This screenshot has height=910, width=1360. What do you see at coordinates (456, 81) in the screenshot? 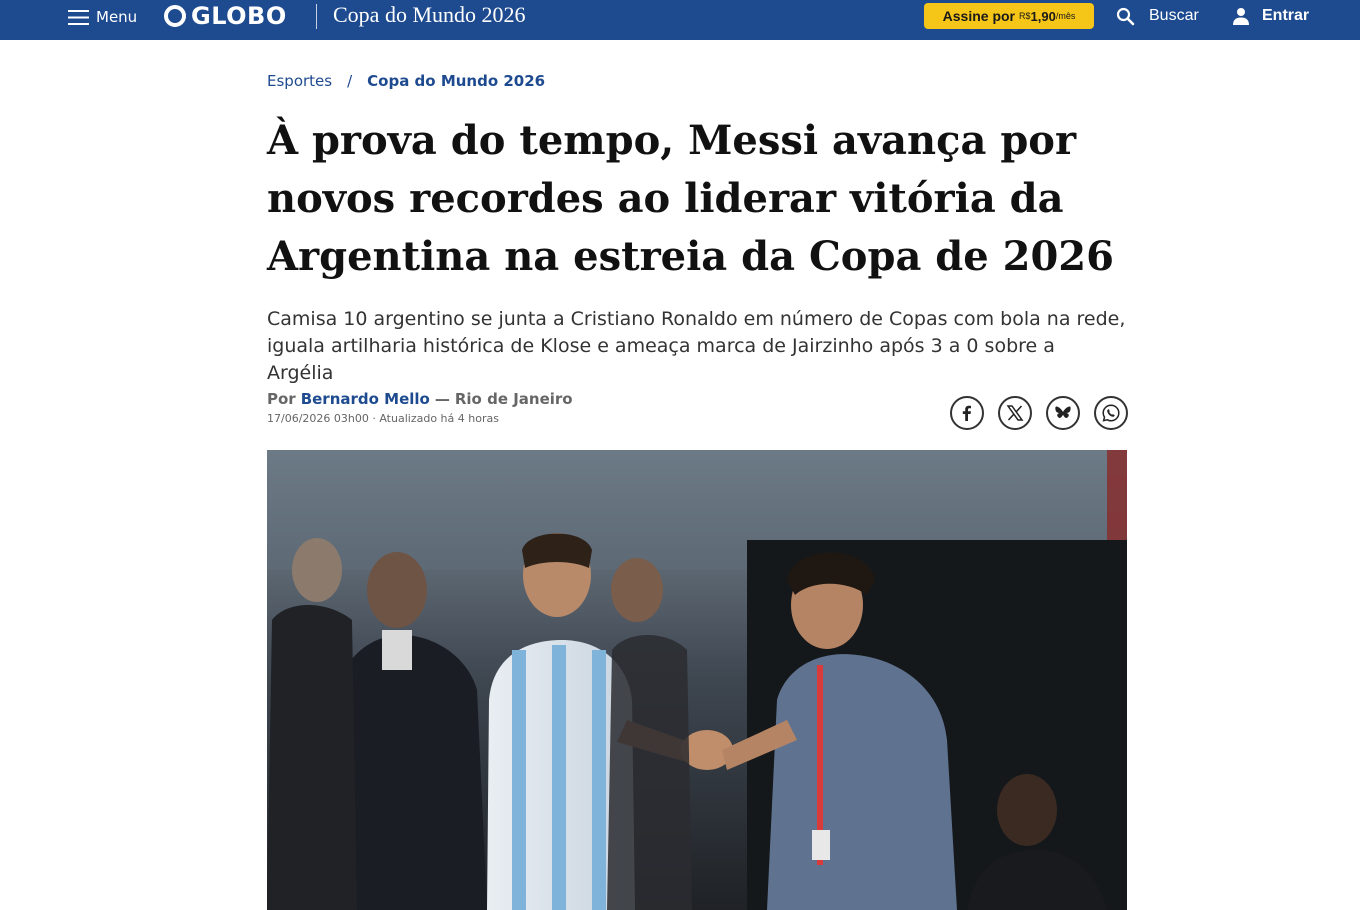
I see `breadcrumb-copa-do-mundo: Copa do Mundo 2026` at bounding box center [456, 81].